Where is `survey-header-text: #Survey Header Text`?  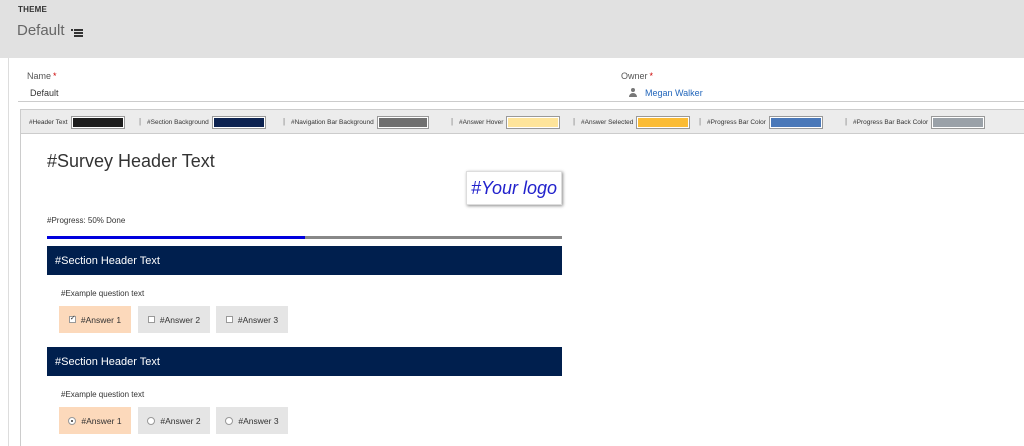 survey-header-text: #Survey Header Text is located at coordinates (131, 161).